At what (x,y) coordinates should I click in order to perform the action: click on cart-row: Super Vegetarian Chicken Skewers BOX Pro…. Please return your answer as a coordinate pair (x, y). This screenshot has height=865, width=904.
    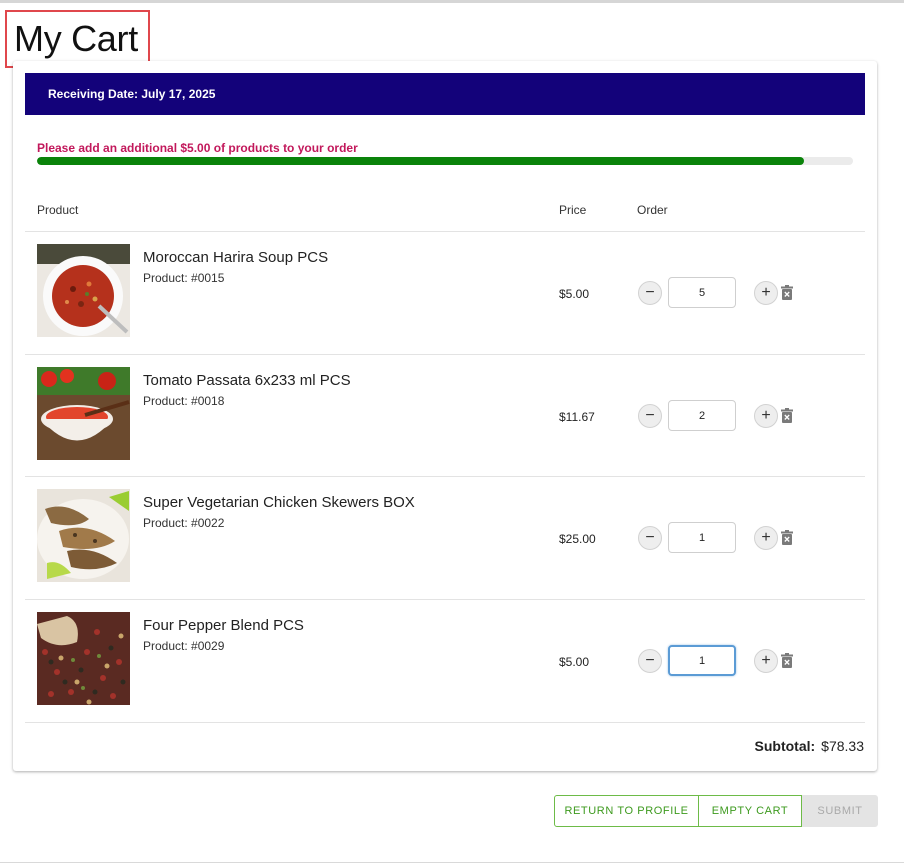
    Looking at the image, I should click on (445, 538).